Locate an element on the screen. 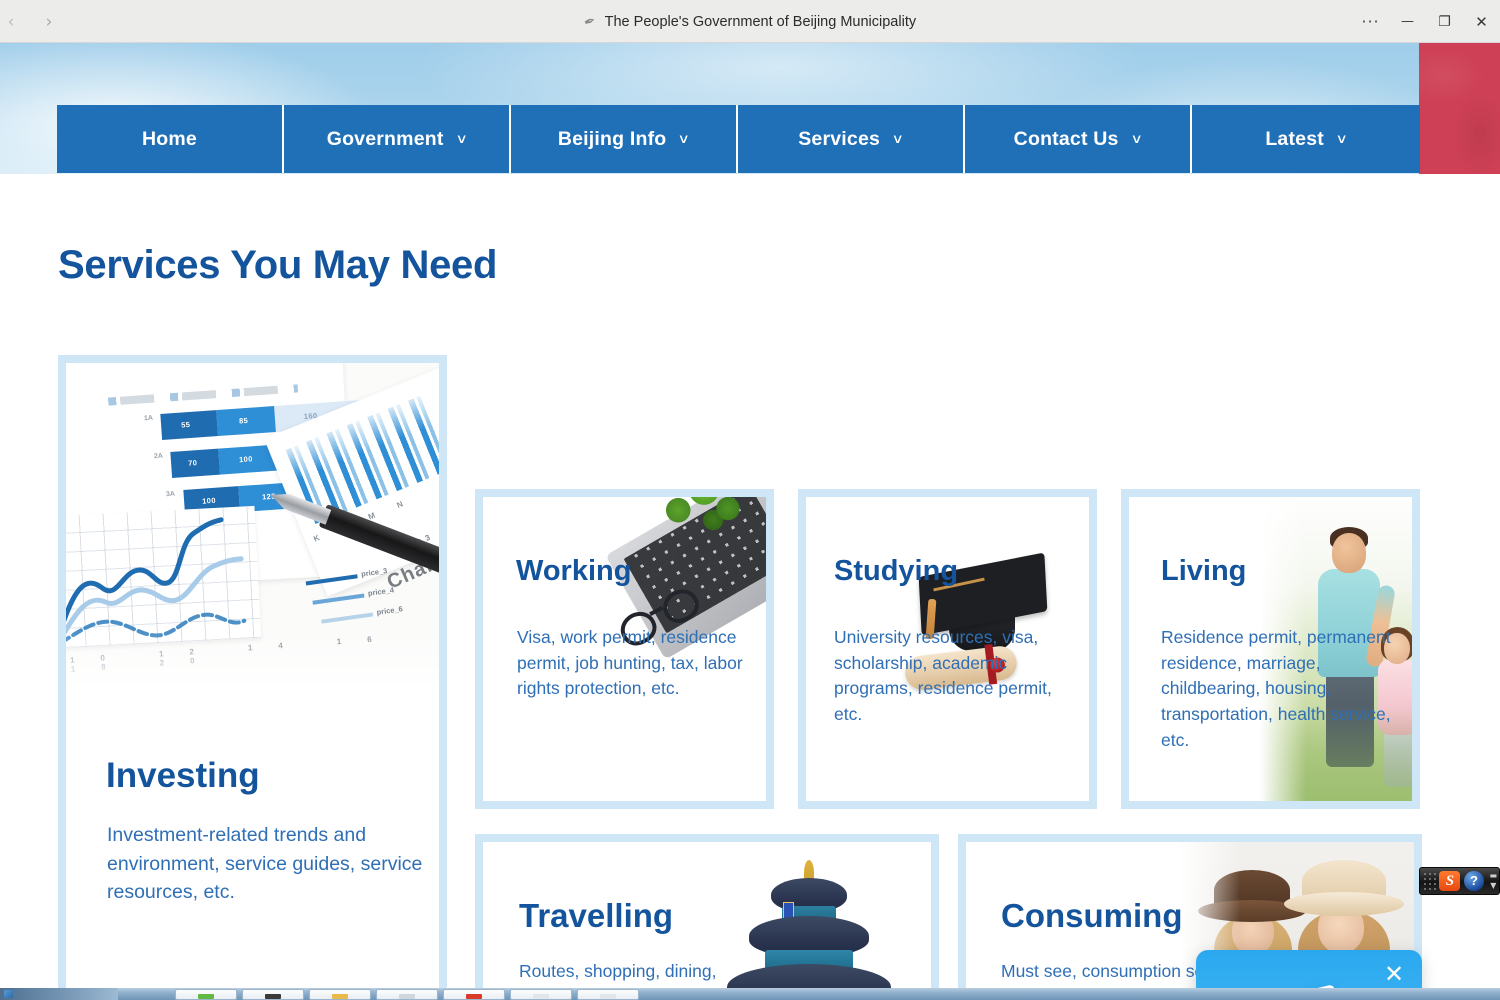  financial-chart-photo: 55 85 160 70 100 130 100 is located at coordinates (252, 528).